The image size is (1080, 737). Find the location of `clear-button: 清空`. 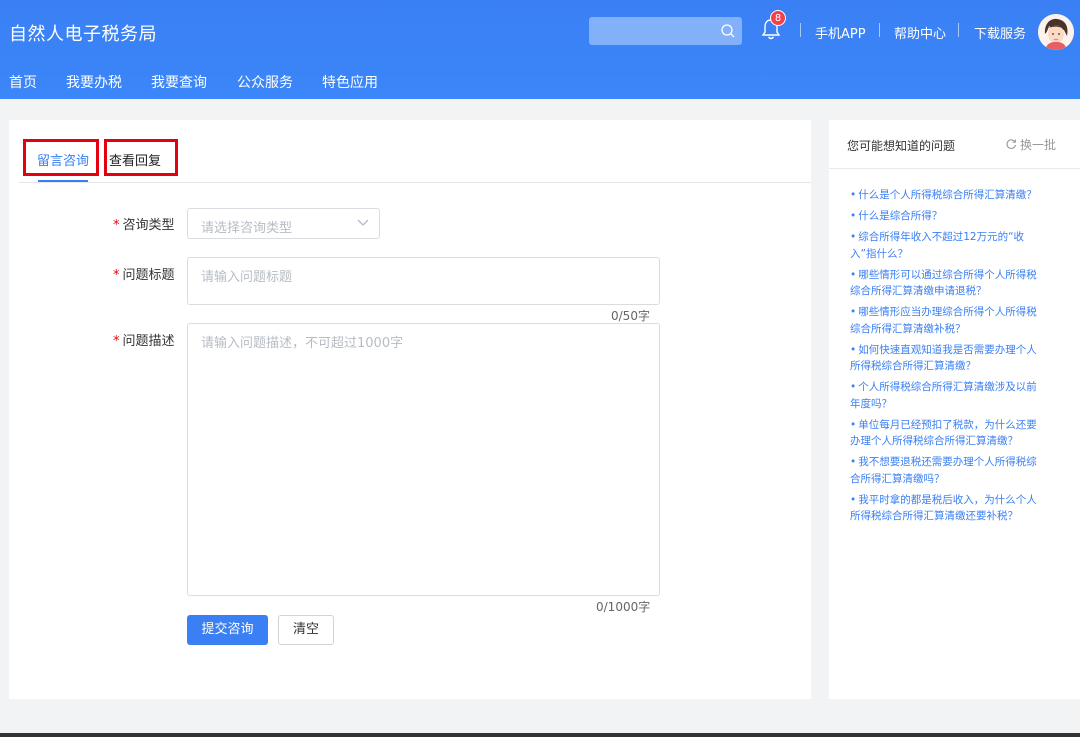

clear-button: 清空 is located at coordinates (306, 630).